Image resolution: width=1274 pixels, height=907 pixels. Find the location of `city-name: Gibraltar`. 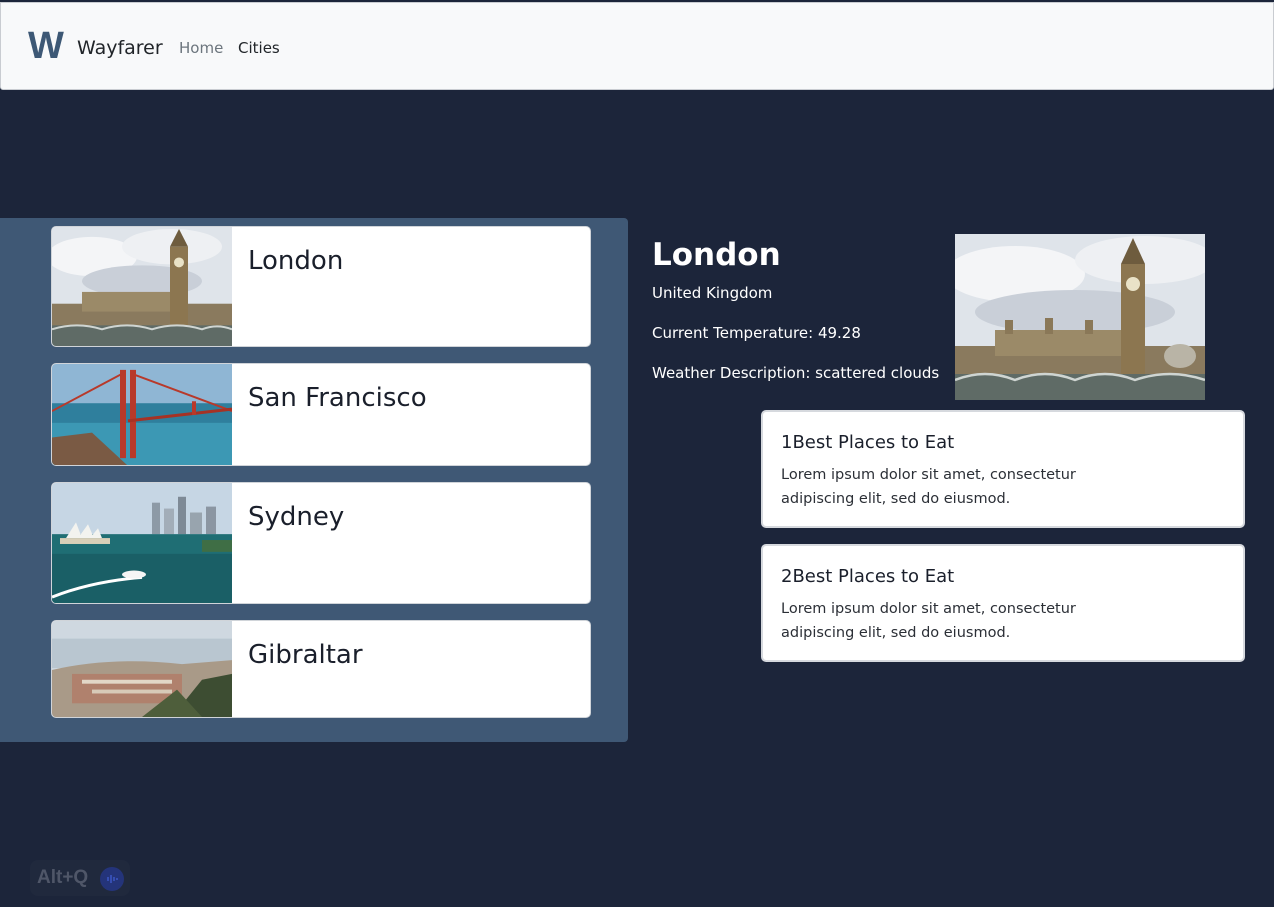

city-name: Gibraltar is located at coordinates (305, 655).